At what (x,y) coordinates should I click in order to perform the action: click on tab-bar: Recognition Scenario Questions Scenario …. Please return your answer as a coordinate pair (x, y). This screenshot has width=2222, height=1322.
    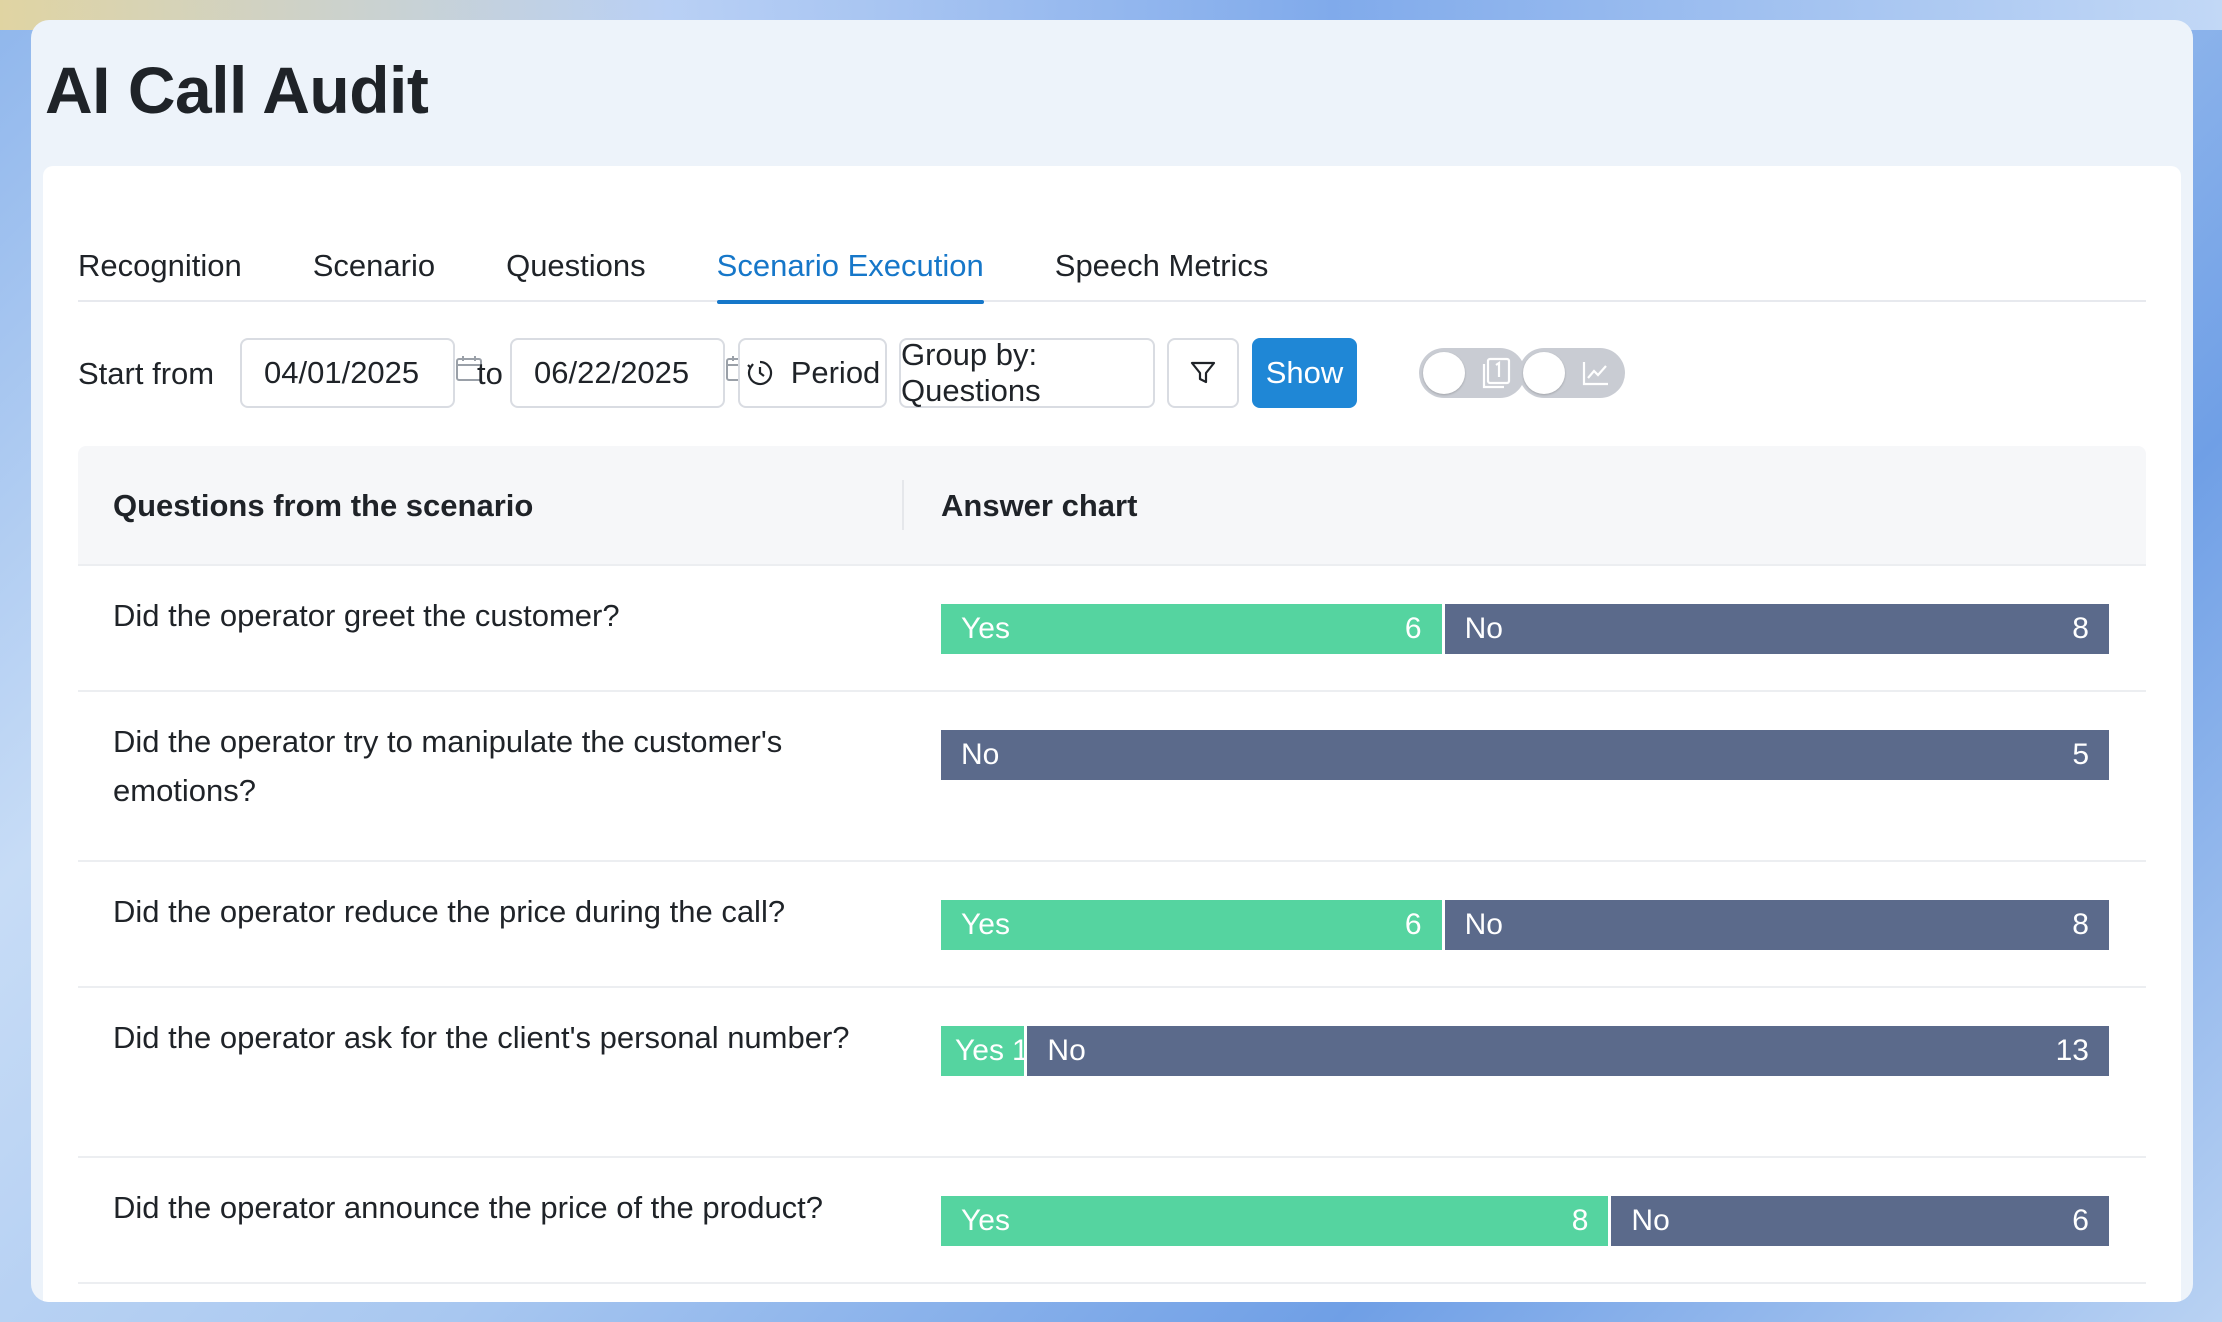
    Looking at the image, I should click on (1112, 258).